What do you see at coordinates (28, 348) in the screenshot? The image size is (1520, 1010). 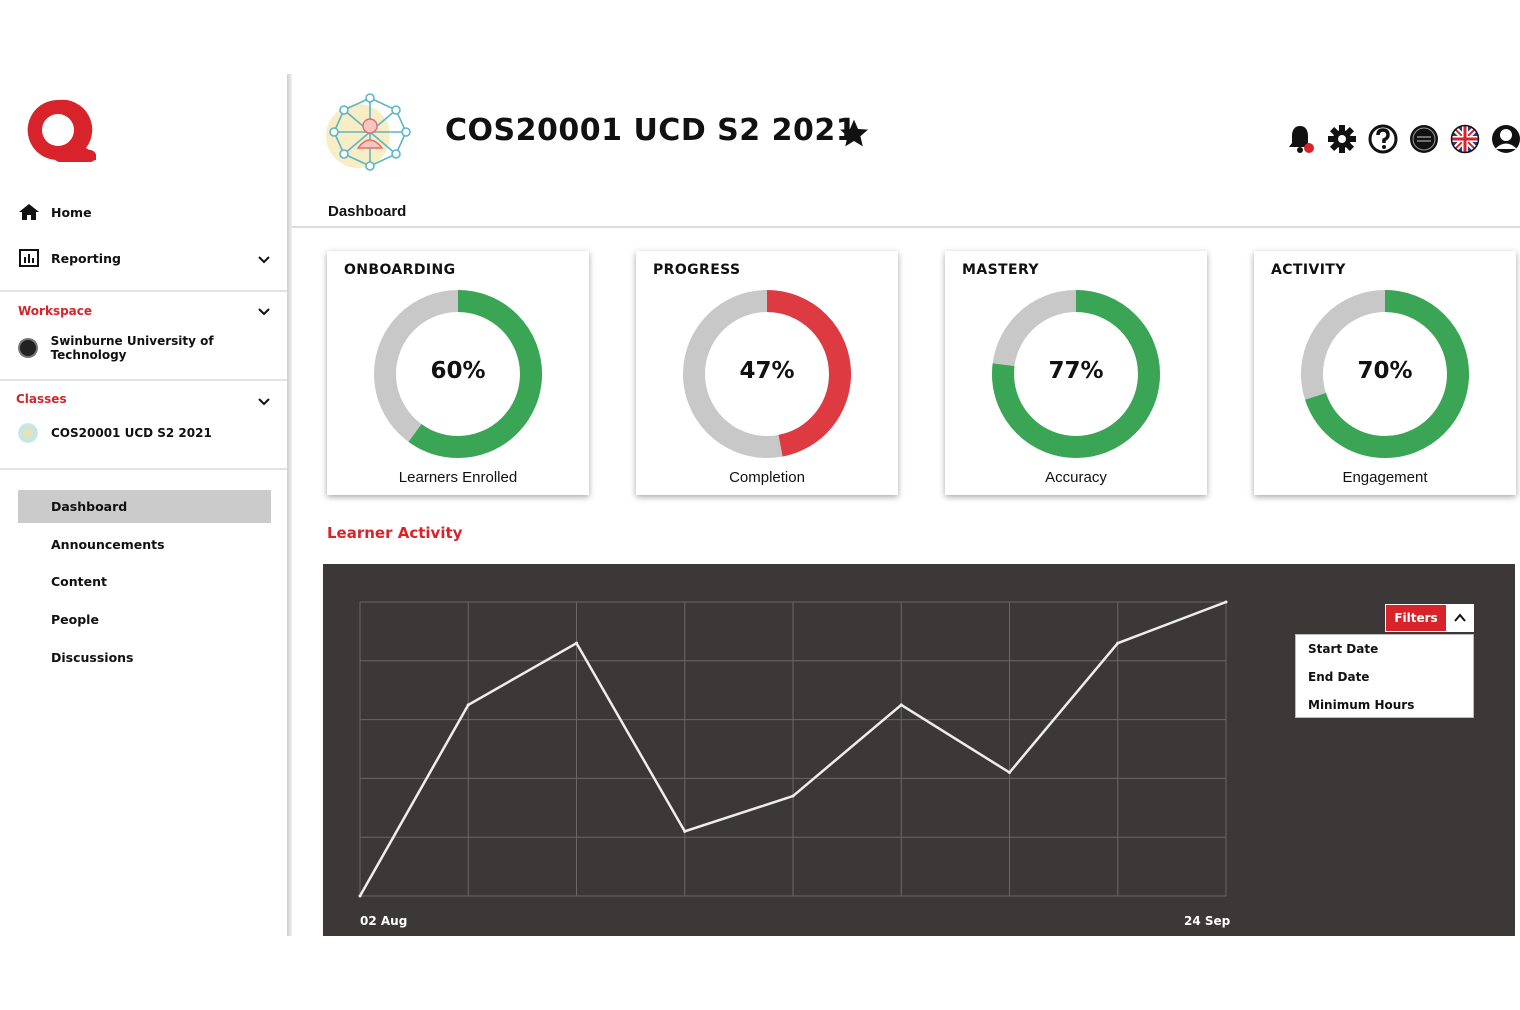 I see `workspace-avatar` at bounding box center [28, 348].